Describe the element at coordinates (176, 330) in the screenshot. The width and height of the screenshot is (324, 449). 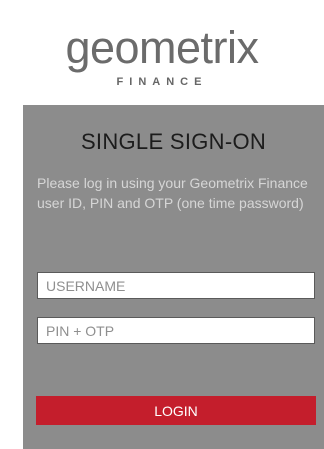
I see `pin-otp-input` at that location.